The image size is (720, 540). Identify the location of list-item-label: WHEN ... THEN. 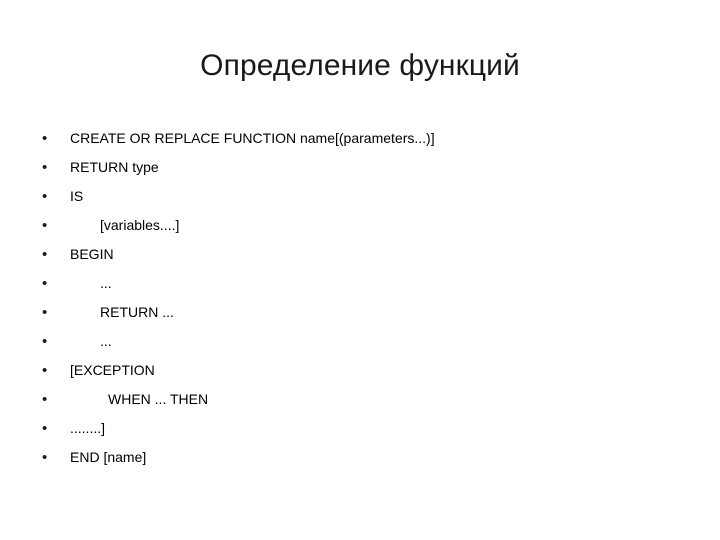
(158, 399).